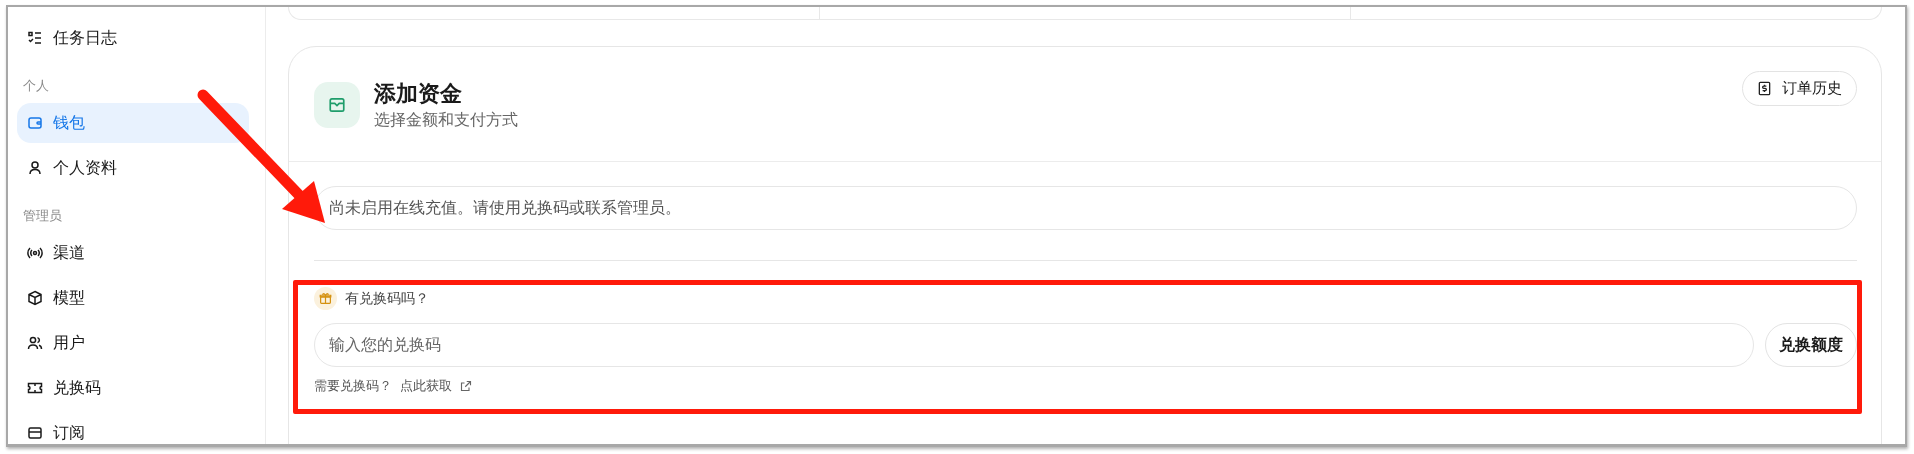 The height and width of the screenshot is (454, 1914). Describe the element at coordinates (446, 120) in the screenshot. I see `card-subtitle: 选择金额和支付方式` at that location.